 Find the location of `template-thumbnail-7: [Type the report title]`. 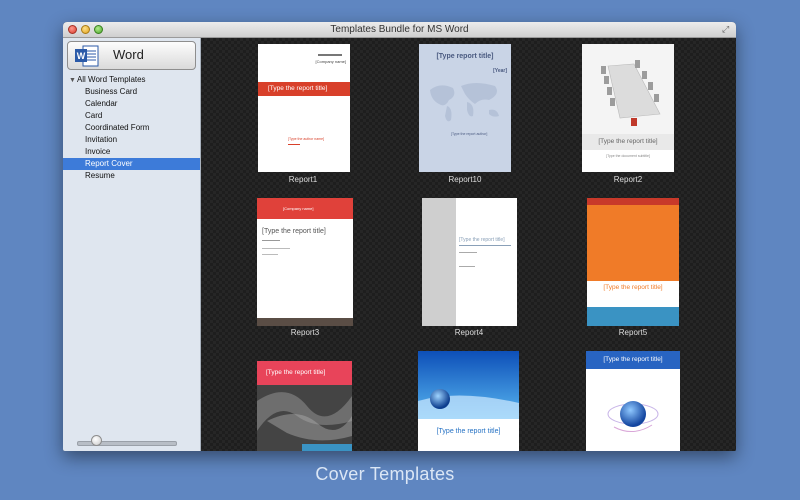

template-thumbnail-7: [Type the report title] is located at coordinates (304, 406).